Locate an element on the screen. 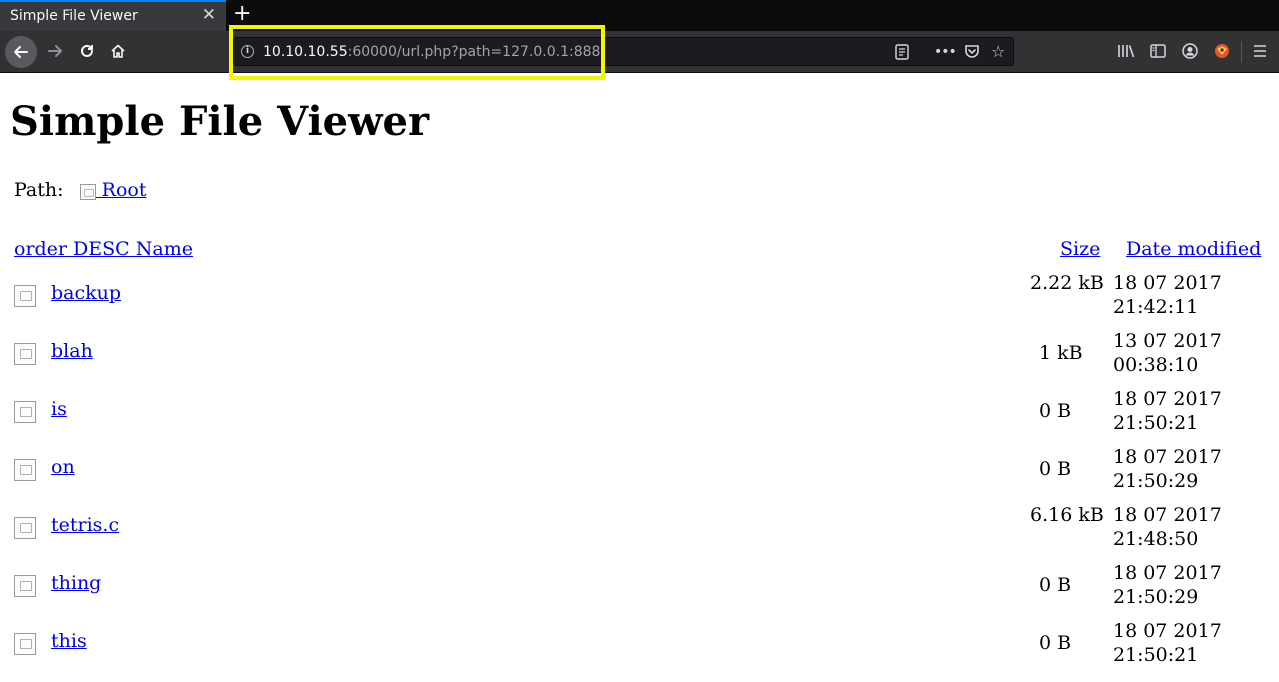  extension-icon is located at coordinates (1222, 51).